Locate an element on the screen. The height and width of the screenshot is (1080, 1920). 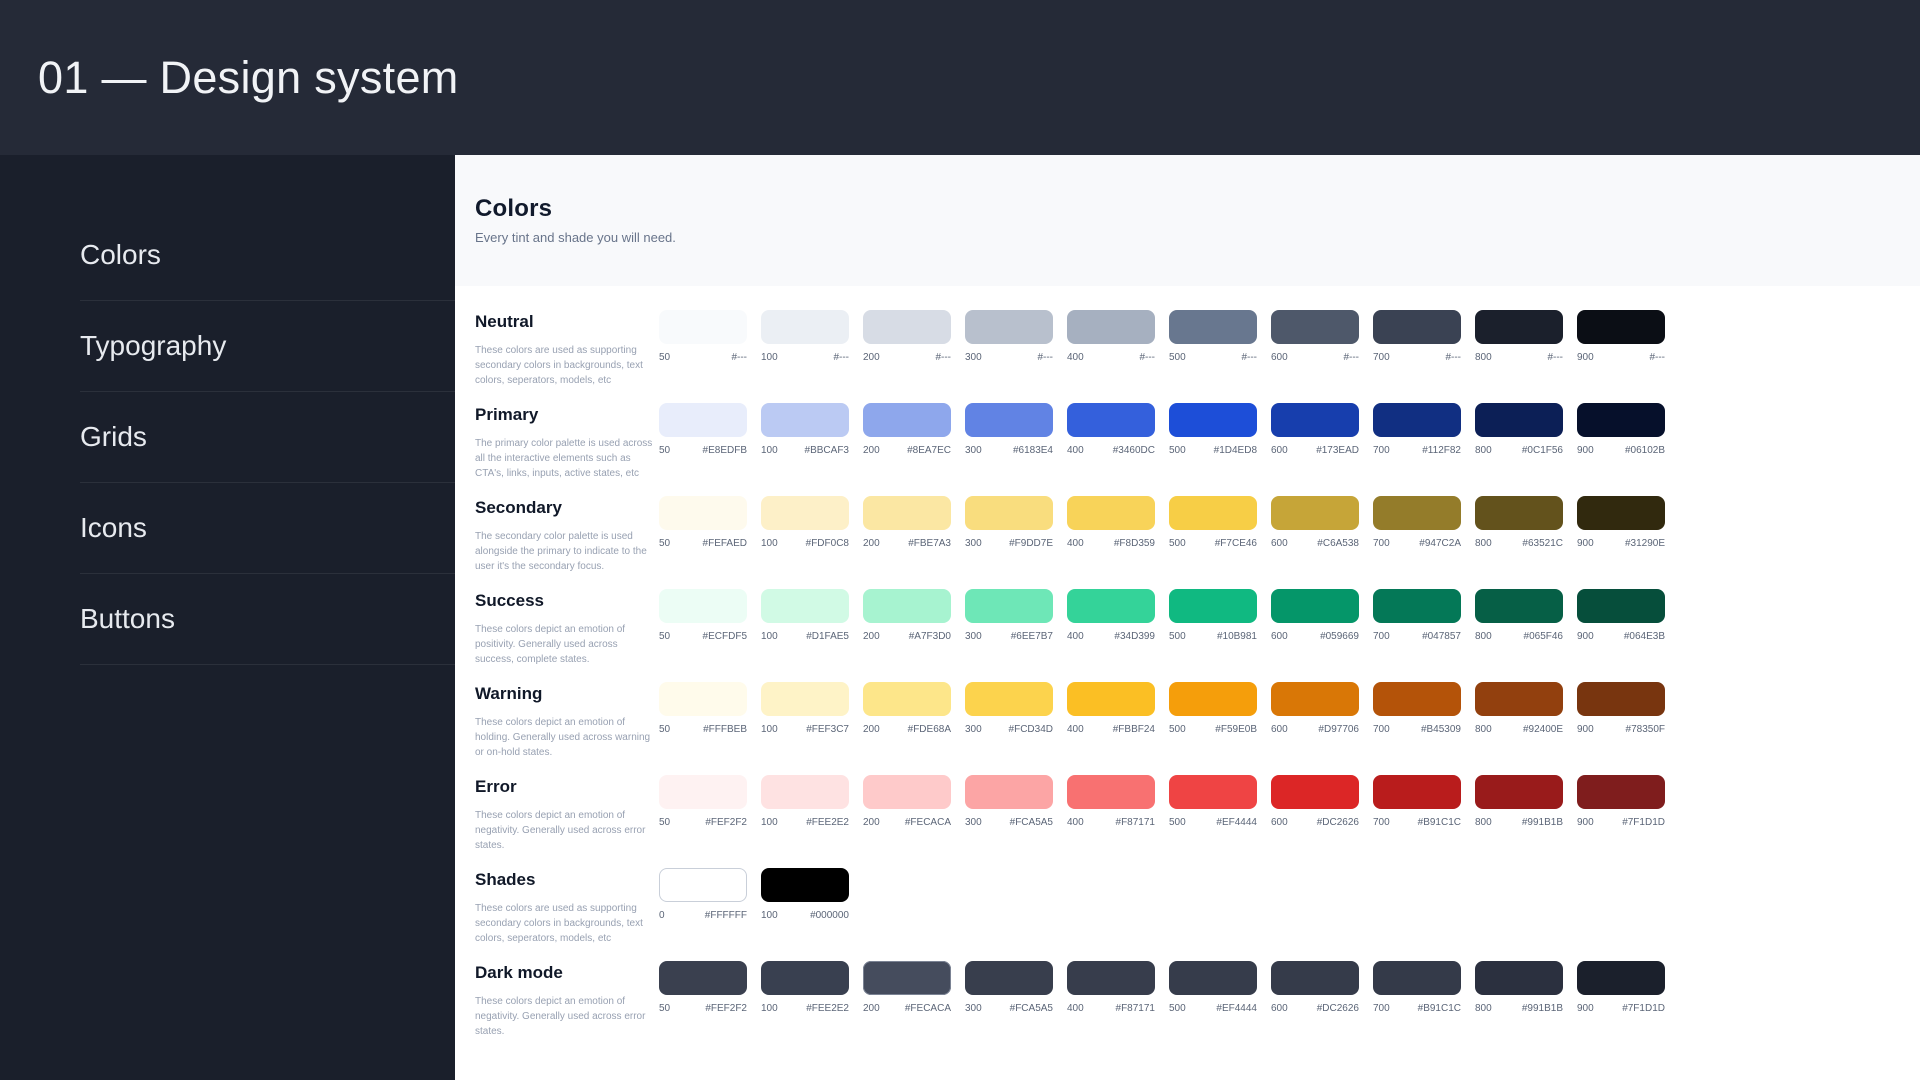
sidebar-item-buttons: Buttons is located at coordinates (267, 619).